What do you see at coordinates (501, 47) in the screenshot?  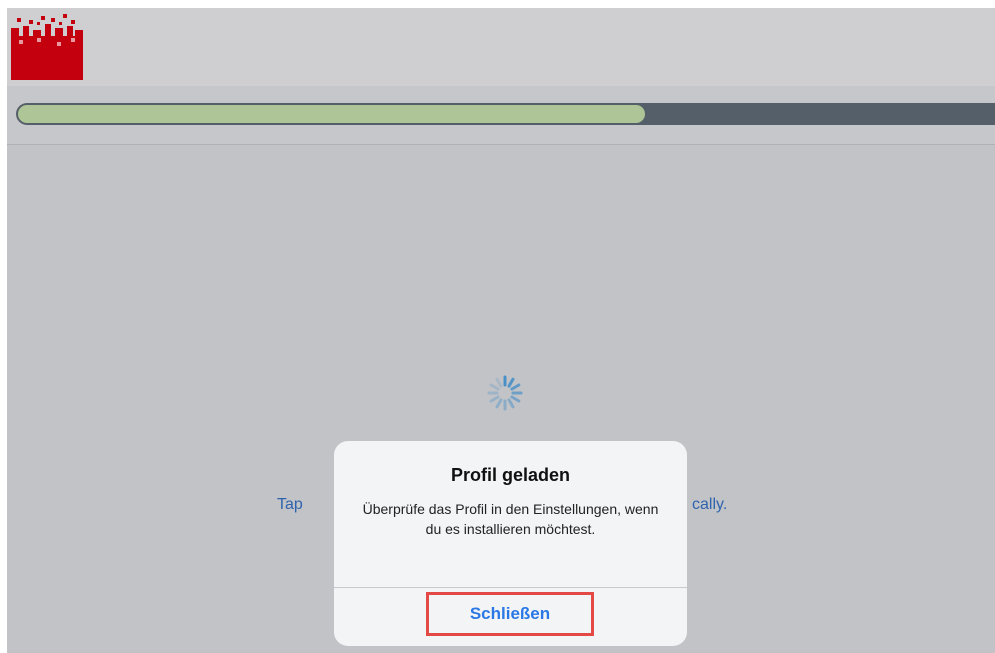 I see `top-bar` at bounding box center [501, 47].